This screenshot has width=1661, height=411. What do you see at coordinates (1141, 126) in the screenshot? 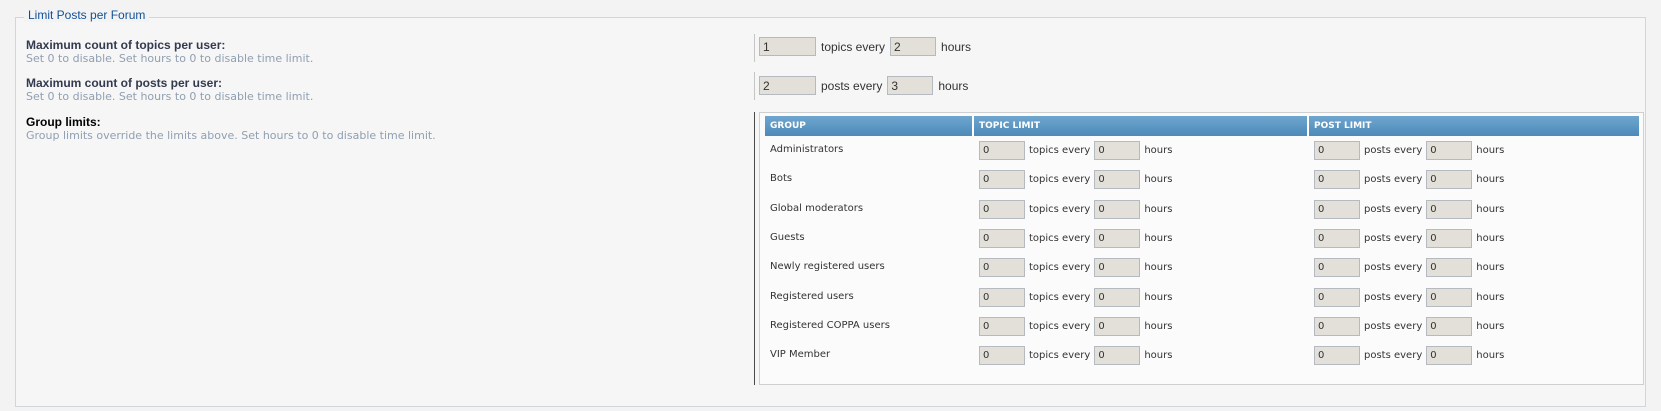
I see `column-header-topic-limit: Topic limit` at bounding box center [1141, 126].